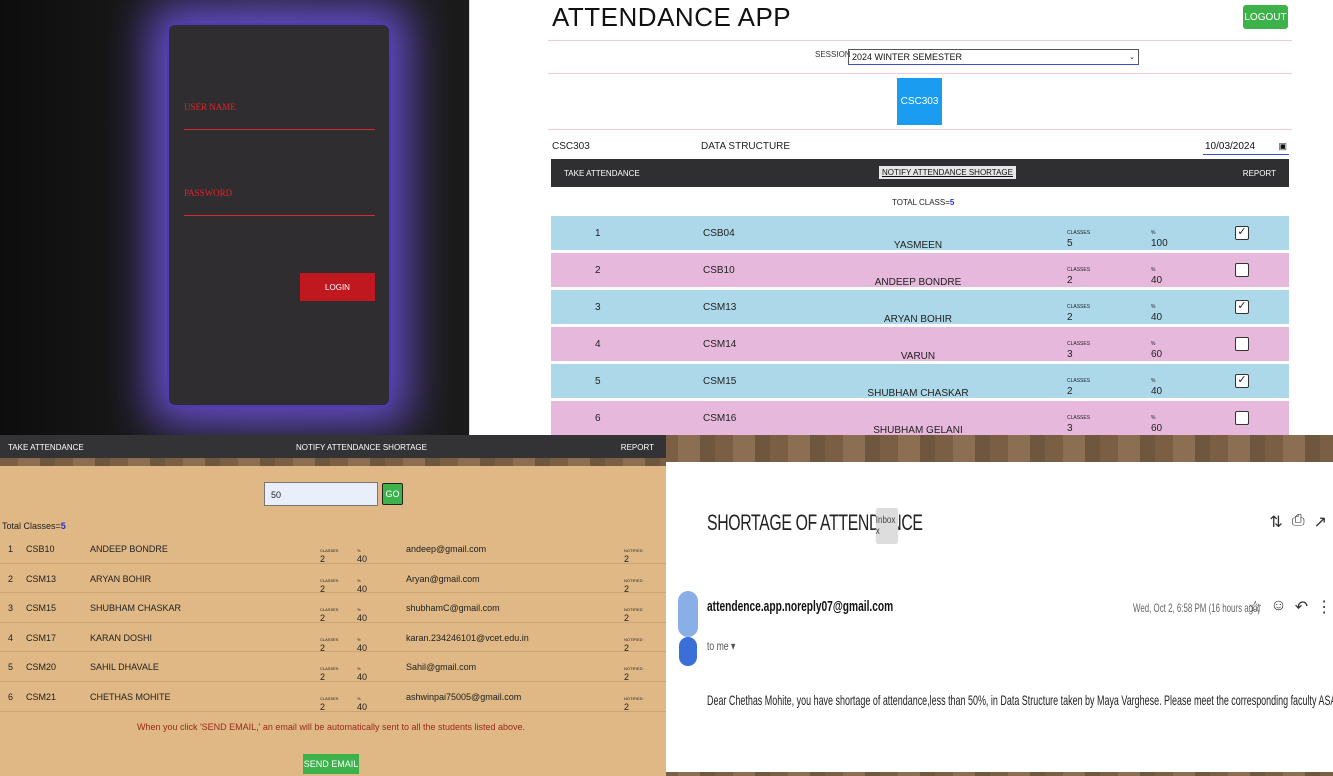 Image resolution: width=1333 pixels, height=776 pixels. Describe the element at coordinates (331, 764) in the screenshot. I see `send-email-button: SEND EMAIL` at that location.